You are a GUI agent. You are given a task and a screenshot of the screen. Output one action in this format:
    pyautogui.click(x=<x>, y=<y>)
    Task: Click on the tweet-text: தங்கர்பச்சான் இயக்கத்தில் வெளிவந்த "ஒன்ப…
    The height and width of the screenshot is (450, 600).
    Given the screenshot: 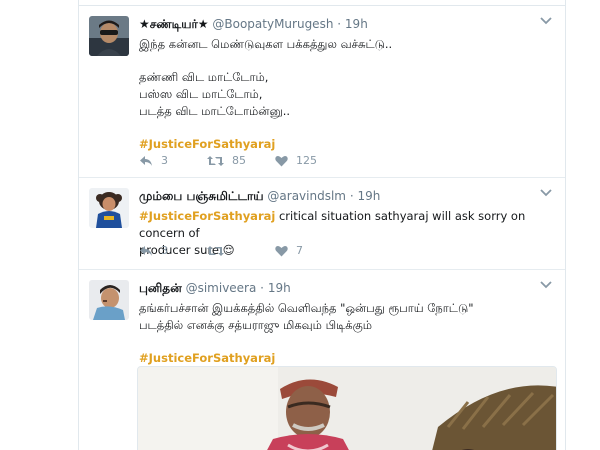 What is the action you would take?
    pyautogui.click(x=347, y=333)
    